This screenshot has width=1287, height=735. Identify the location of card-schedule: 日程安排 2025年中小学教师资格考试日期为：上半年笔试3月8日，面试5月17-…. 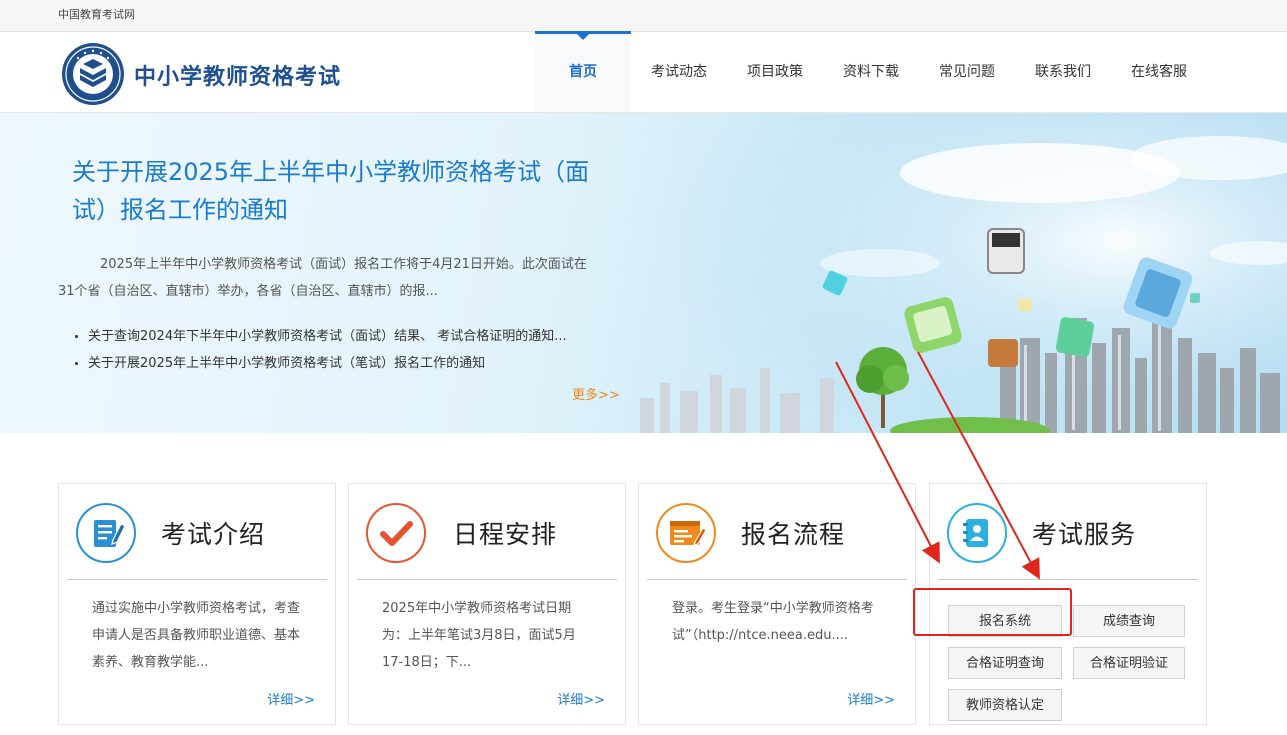
(487, 604).